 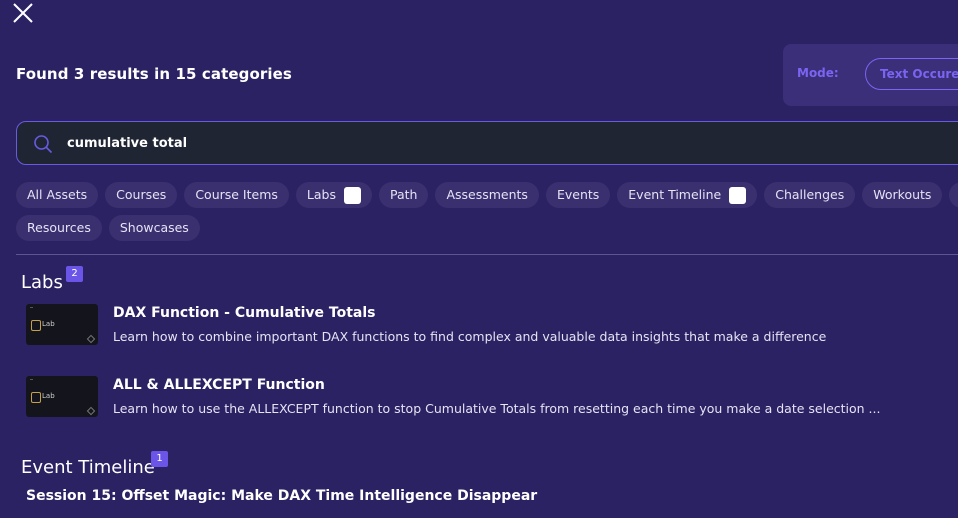 I want to click on filter-chip: Path, so click(x=403, y=195).